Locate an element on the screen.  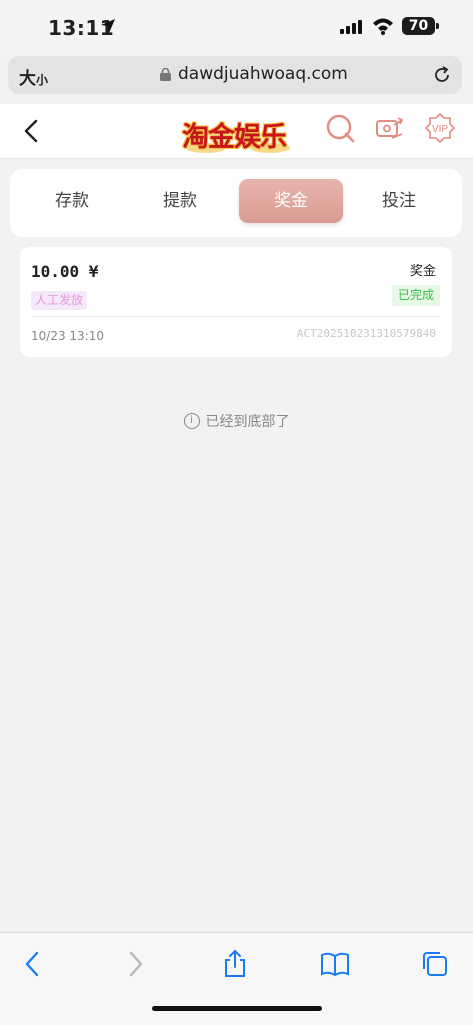
logo-text: 淘金娱乐 is located at coordinates (234, 137).